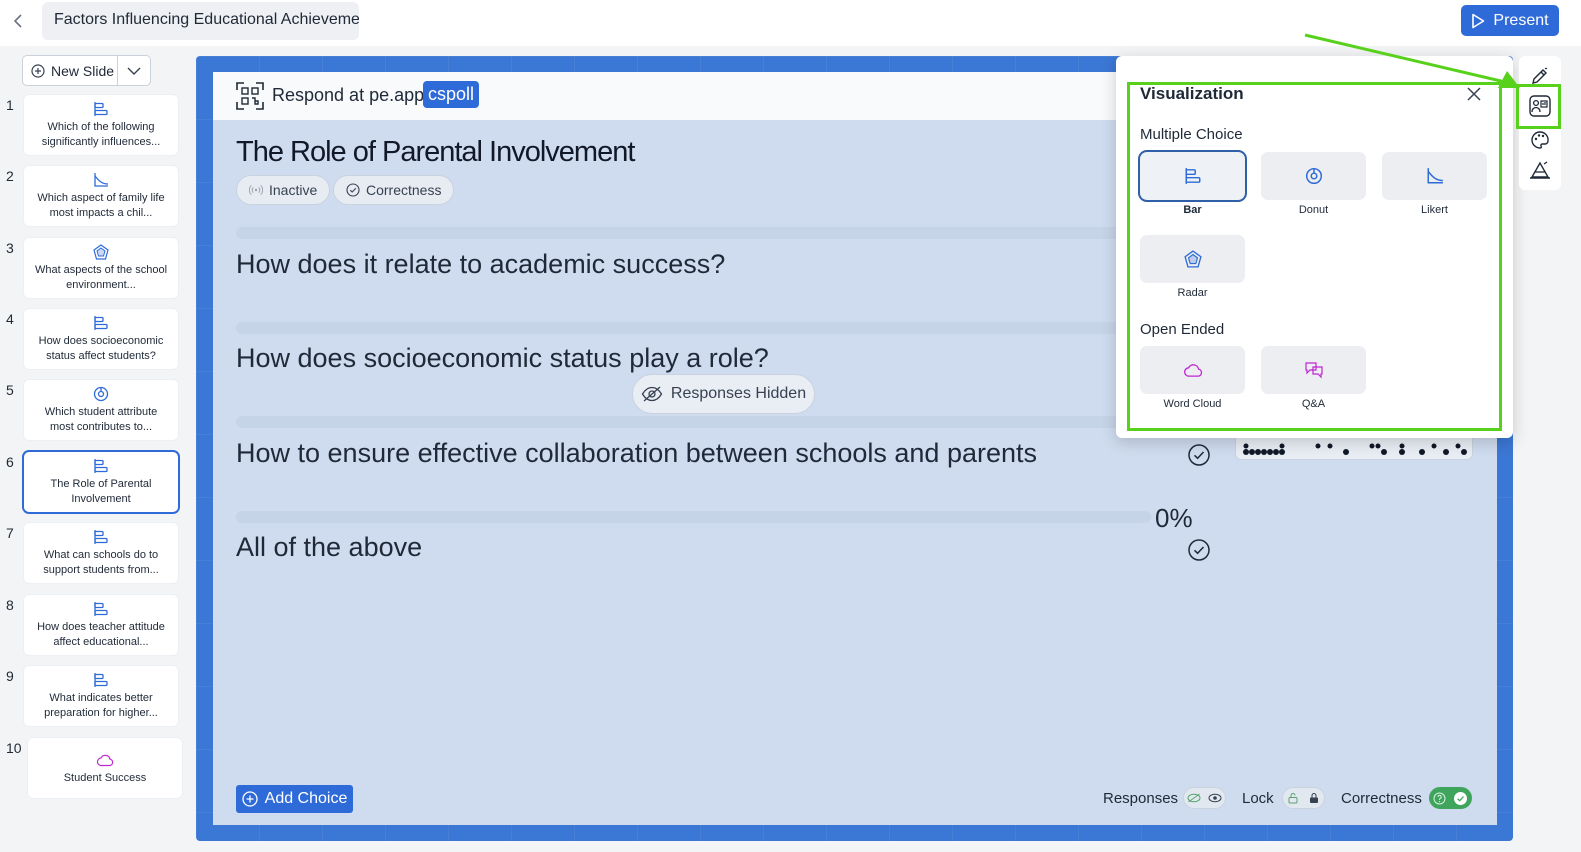 This screenshot has width=1581, height=852. I want to click on slide-thumbnail-title: Student Success, so click(105, 777).